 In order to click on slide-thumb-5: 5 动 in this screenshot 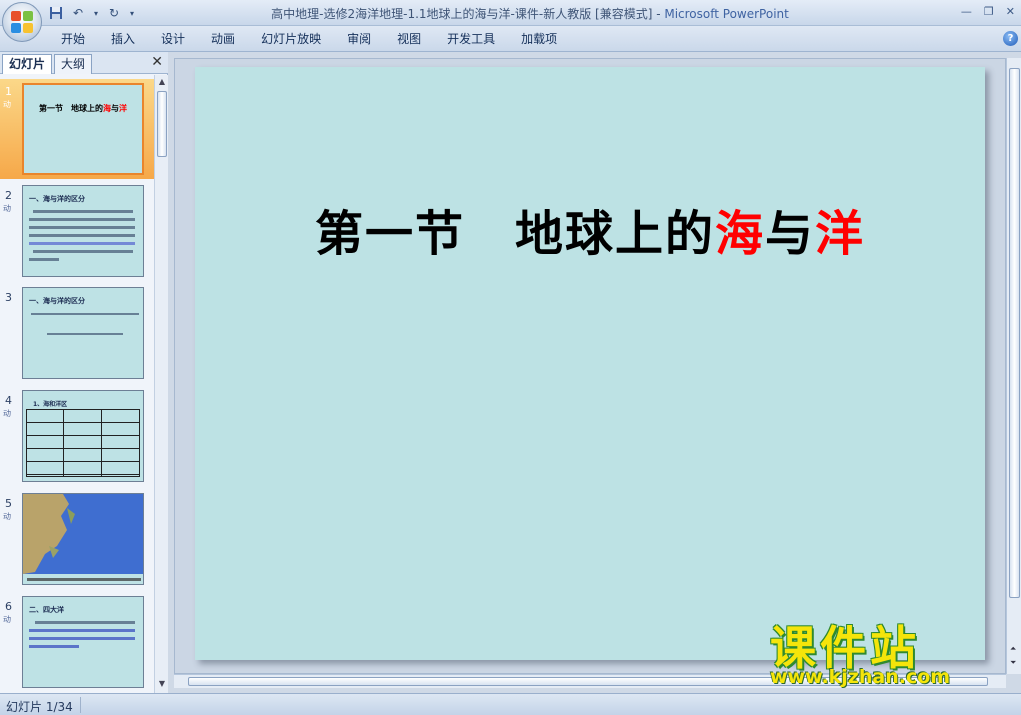, I will do `click(77, 539)`.